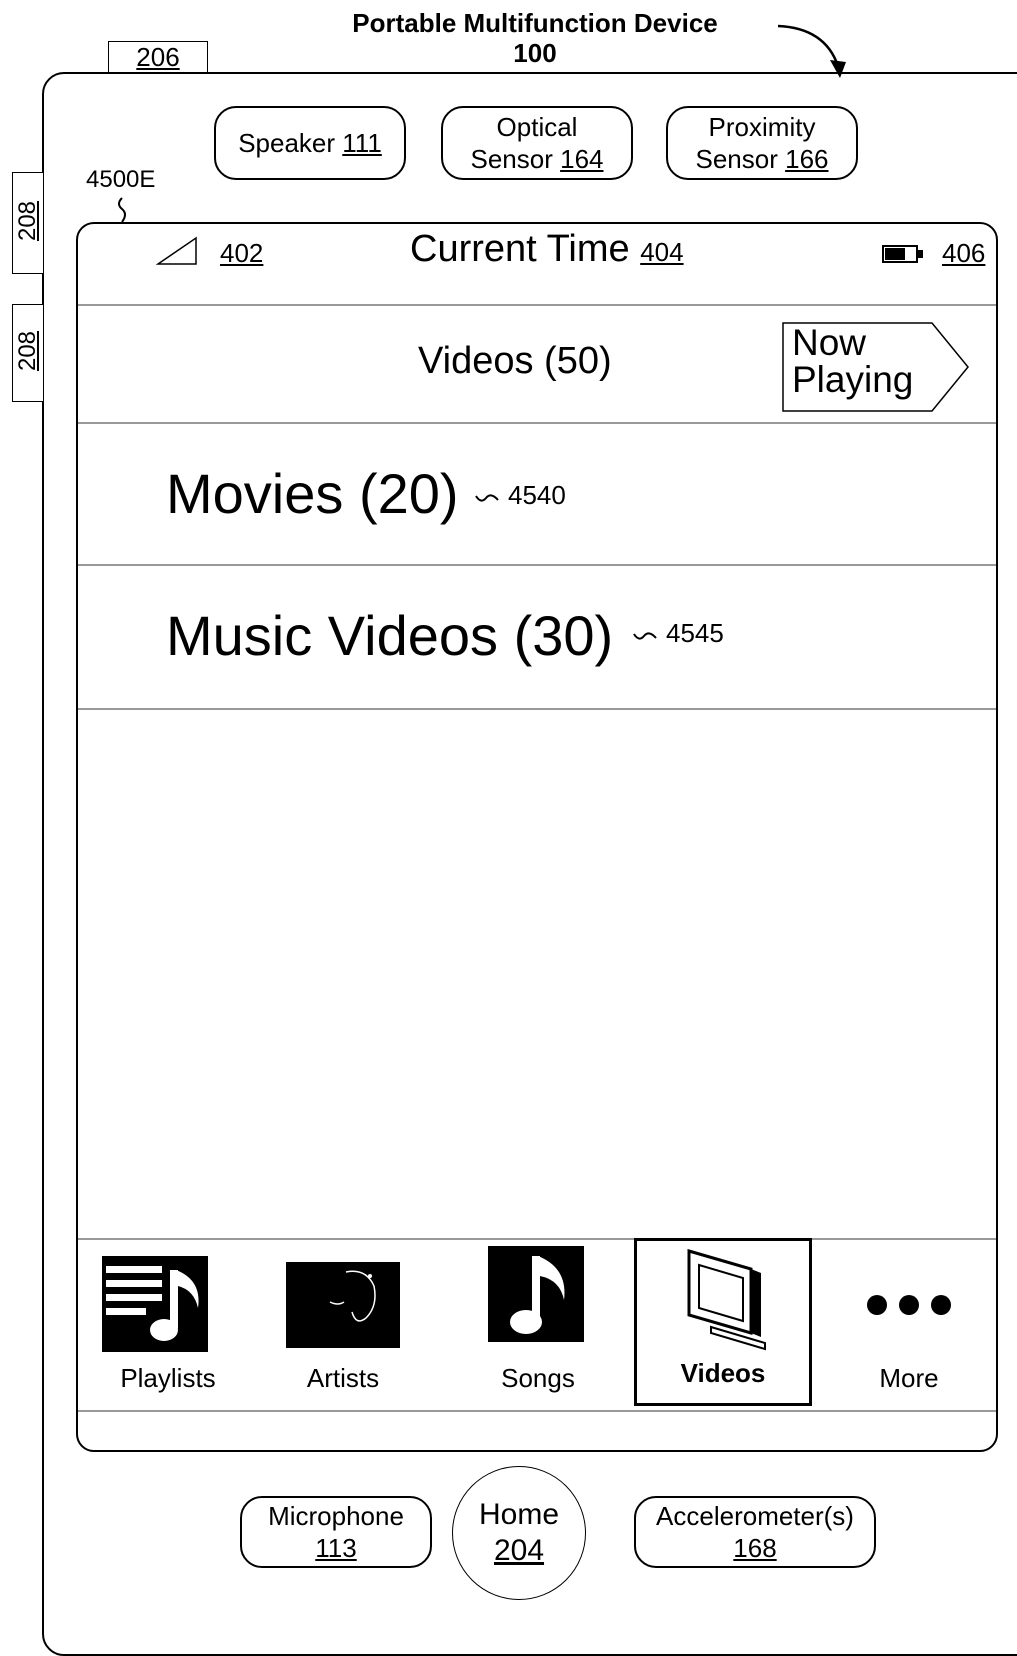  Describe the element at coordinates (121, 179) in the screenshot. I see `screen-ref-label: 4500E` at that location.